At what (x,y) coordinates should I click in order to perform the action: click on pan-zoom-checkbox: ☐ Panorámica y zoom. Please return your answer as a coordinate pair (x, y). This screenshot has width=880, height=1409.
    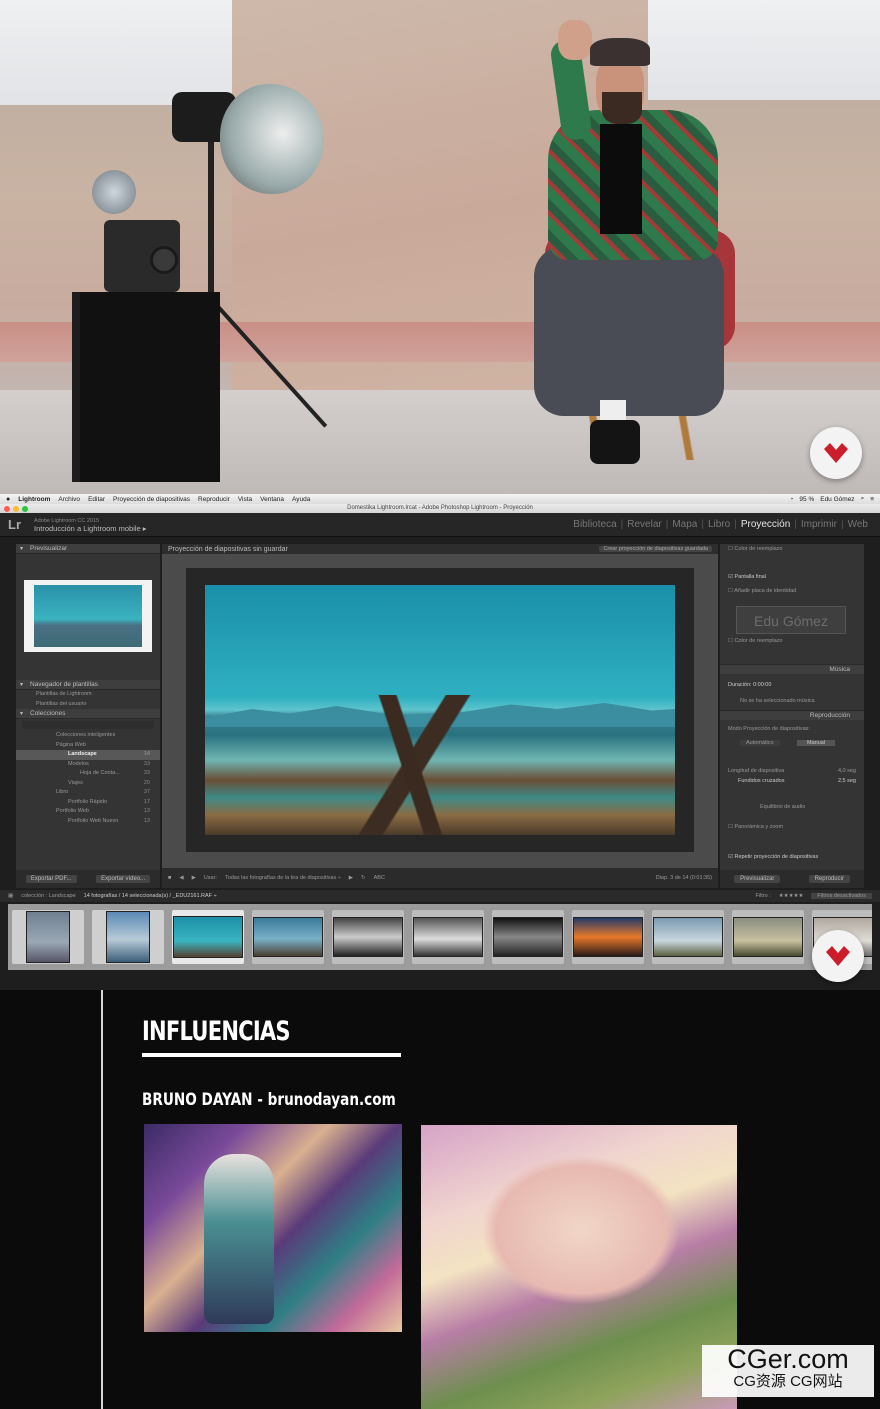
    Looking at the image, I should click on (792, 827).